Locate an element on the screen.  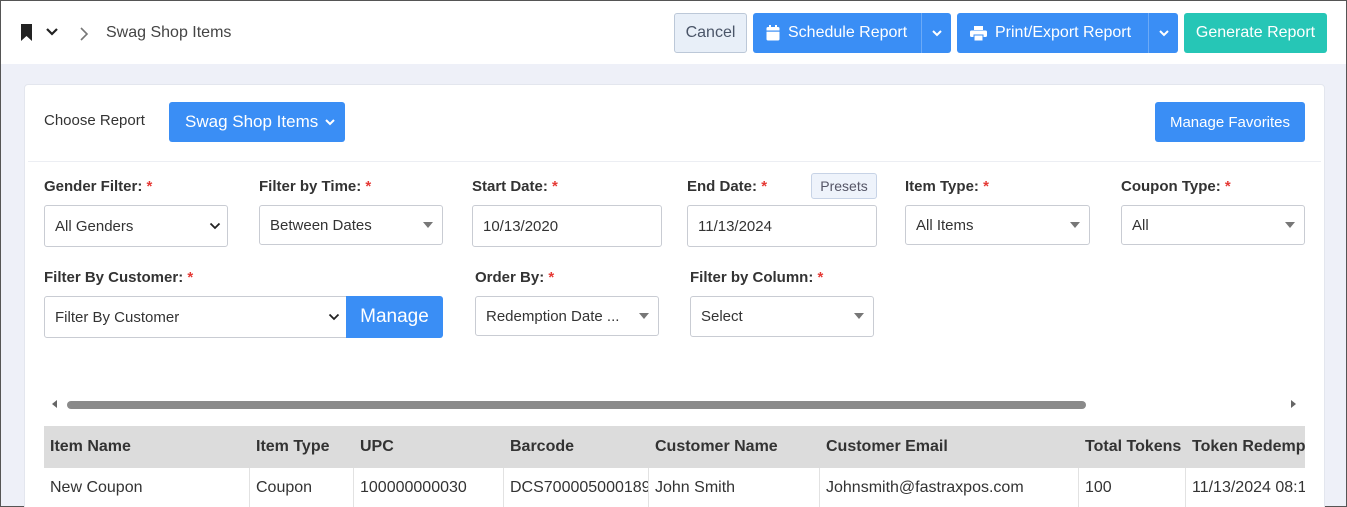
schedule-report-dropdown is located at coordinates (936, 33).